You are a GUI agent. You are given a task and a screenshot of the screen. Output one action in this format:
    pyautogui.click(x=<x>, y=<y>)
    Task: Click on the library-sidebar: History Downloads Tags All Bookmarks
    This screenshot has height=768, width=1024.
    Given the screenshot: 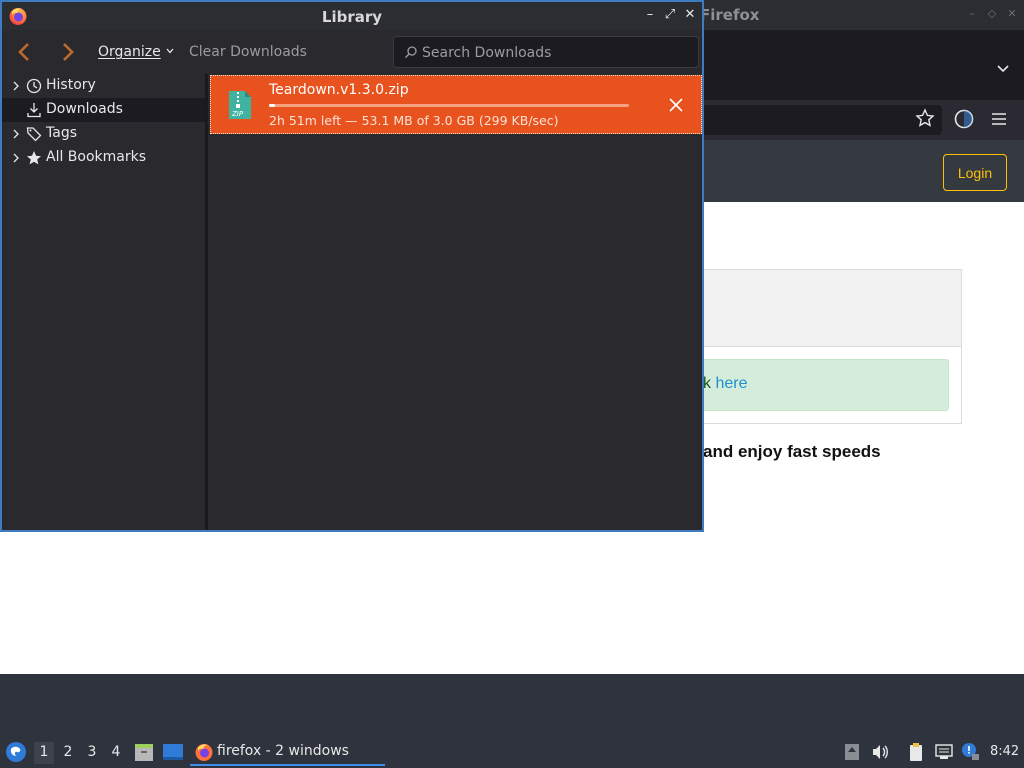 What is the action you would take?
    pyautogui.click(x=103, y=302)
    